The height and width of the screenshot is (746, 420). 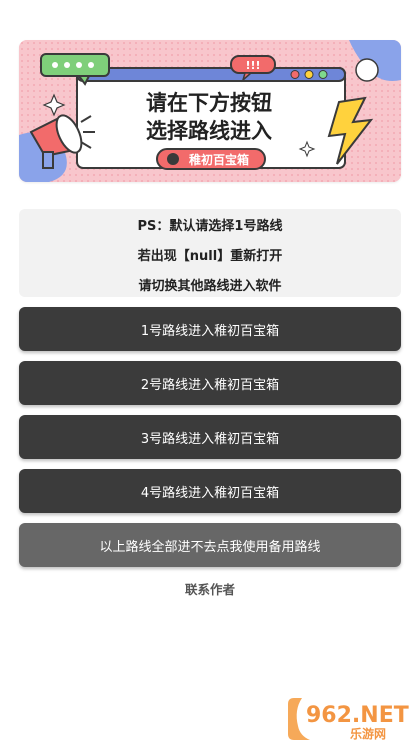 I want to click on notice-line-1: PS：默认请选择1号路线, so click(x=210, y=226).